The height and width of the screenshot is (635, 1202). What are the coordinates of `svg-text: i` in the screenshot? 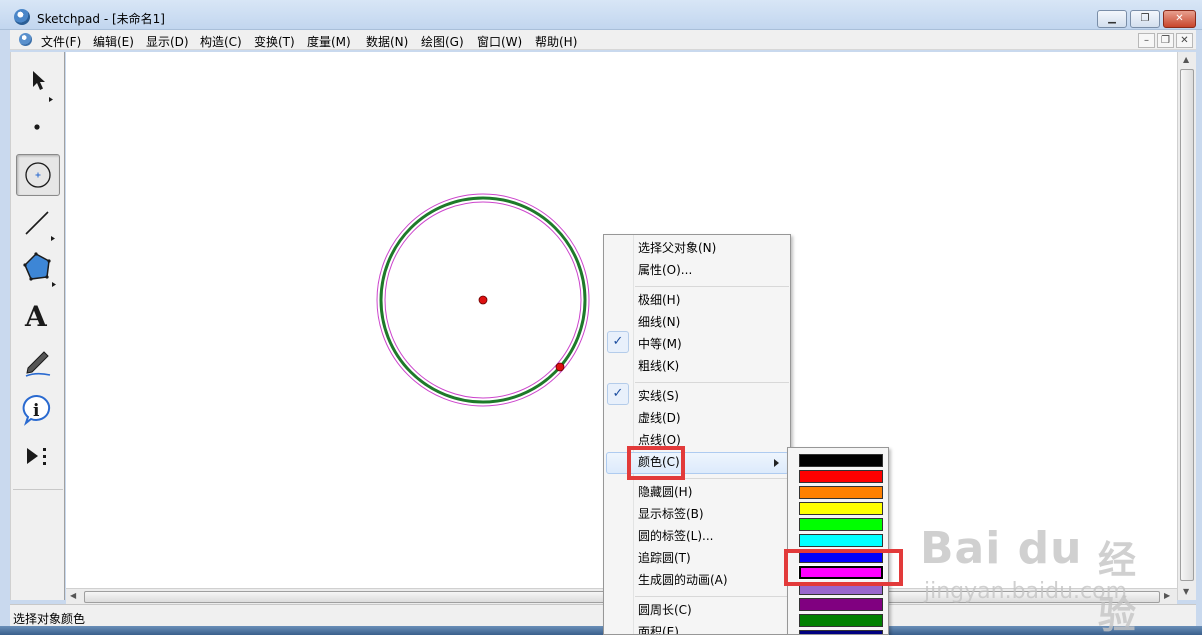 It's located at (36, 411).